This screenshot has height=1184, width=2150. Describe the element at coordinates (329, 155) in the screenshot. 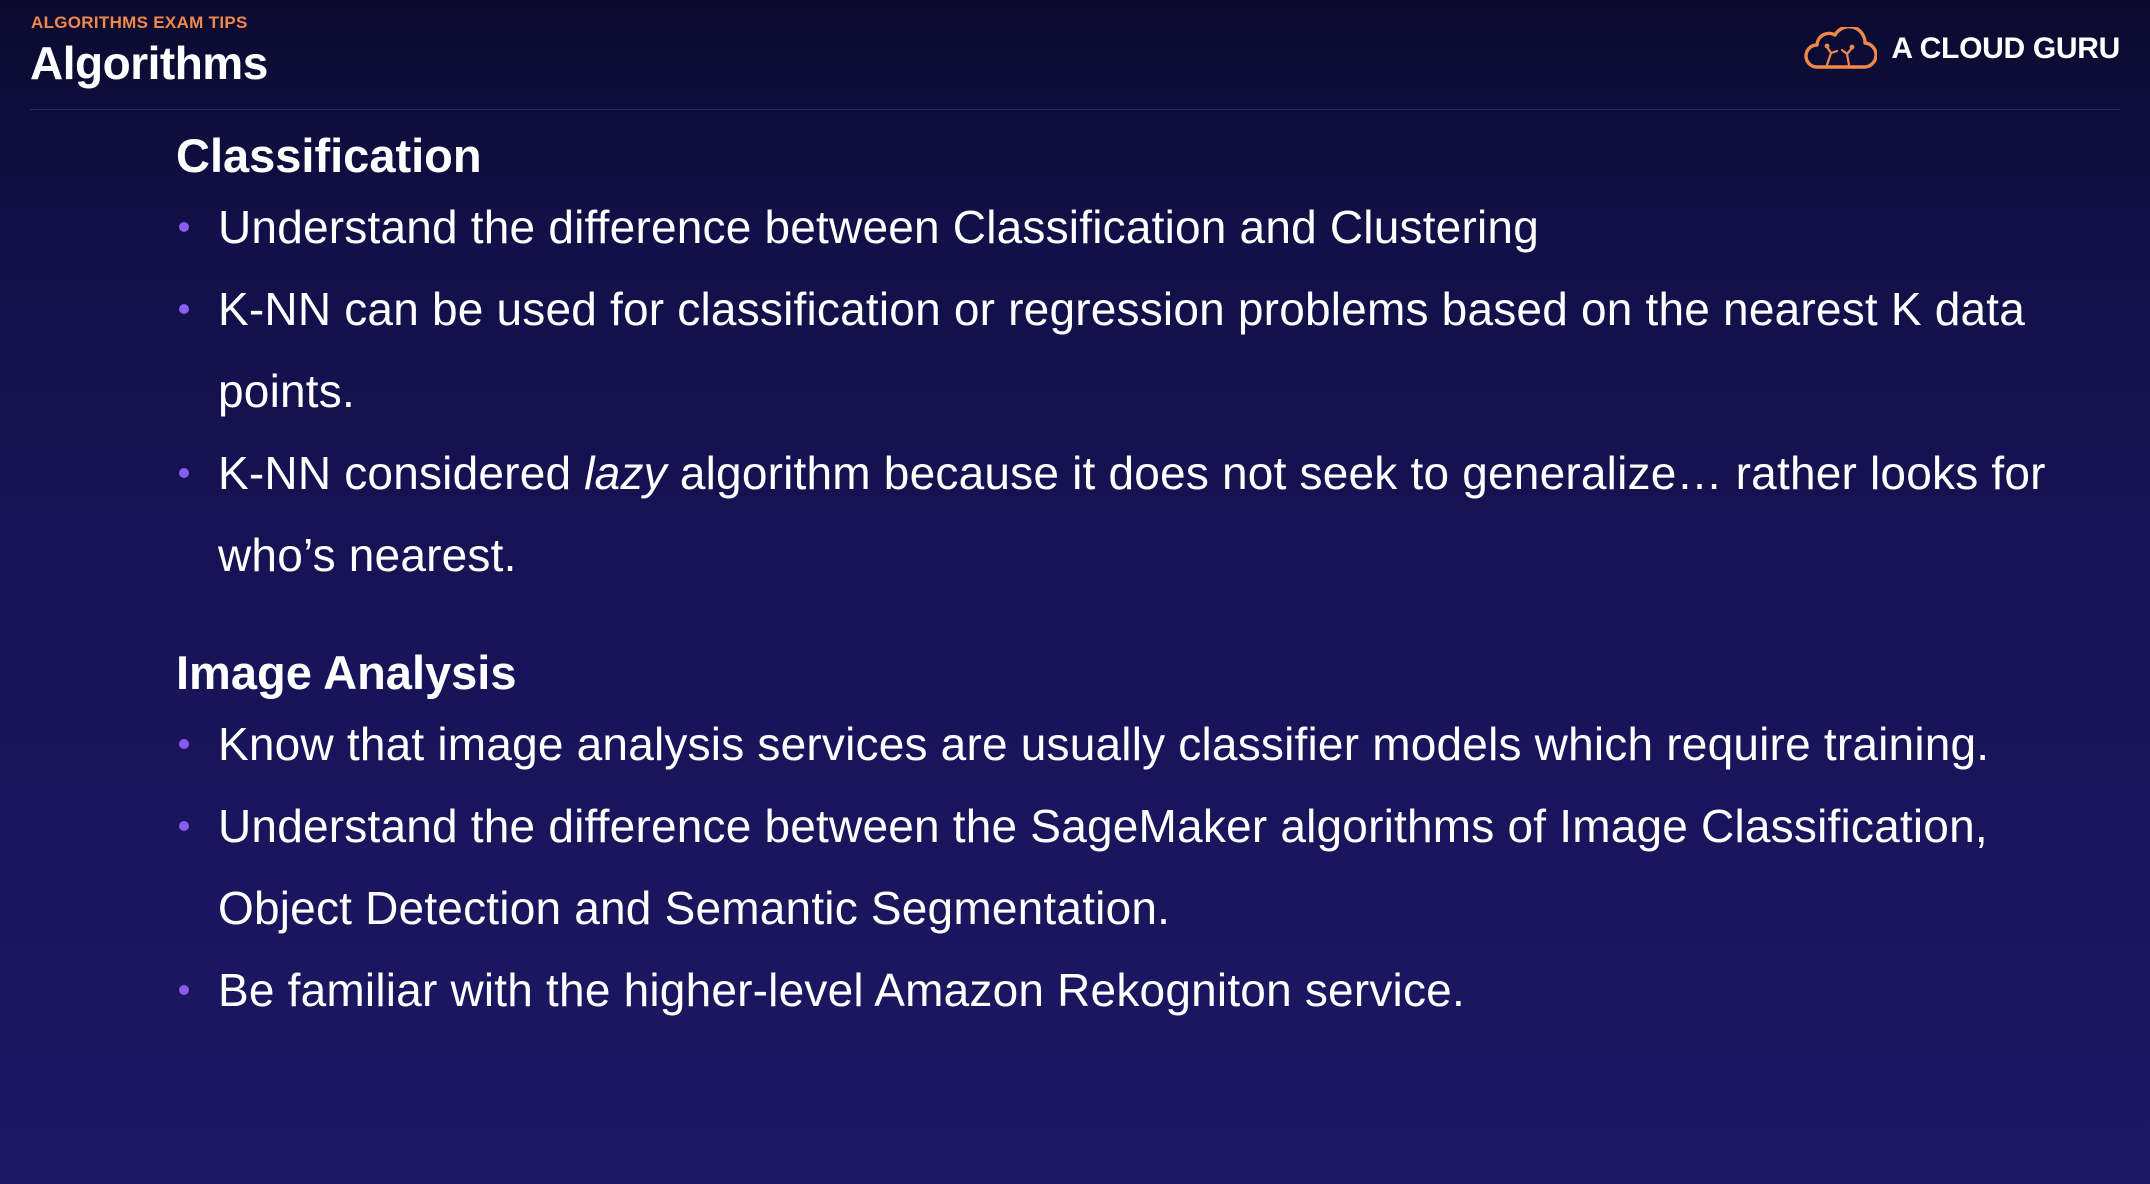

I see `section-heading: Classification` at that location.